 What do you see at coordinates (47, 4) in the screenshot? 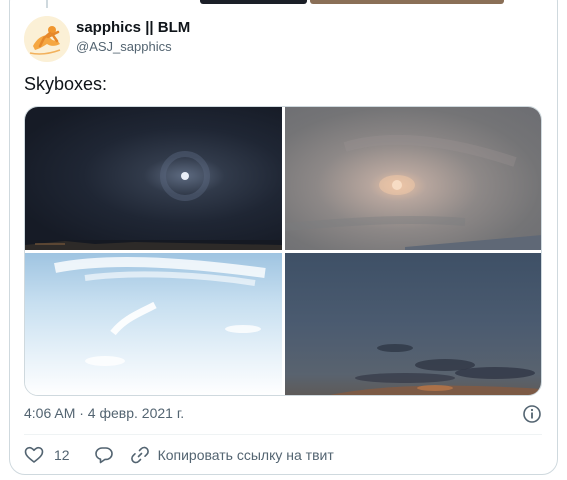
I see `thread-connector-line` at bounding box center [47, 4].